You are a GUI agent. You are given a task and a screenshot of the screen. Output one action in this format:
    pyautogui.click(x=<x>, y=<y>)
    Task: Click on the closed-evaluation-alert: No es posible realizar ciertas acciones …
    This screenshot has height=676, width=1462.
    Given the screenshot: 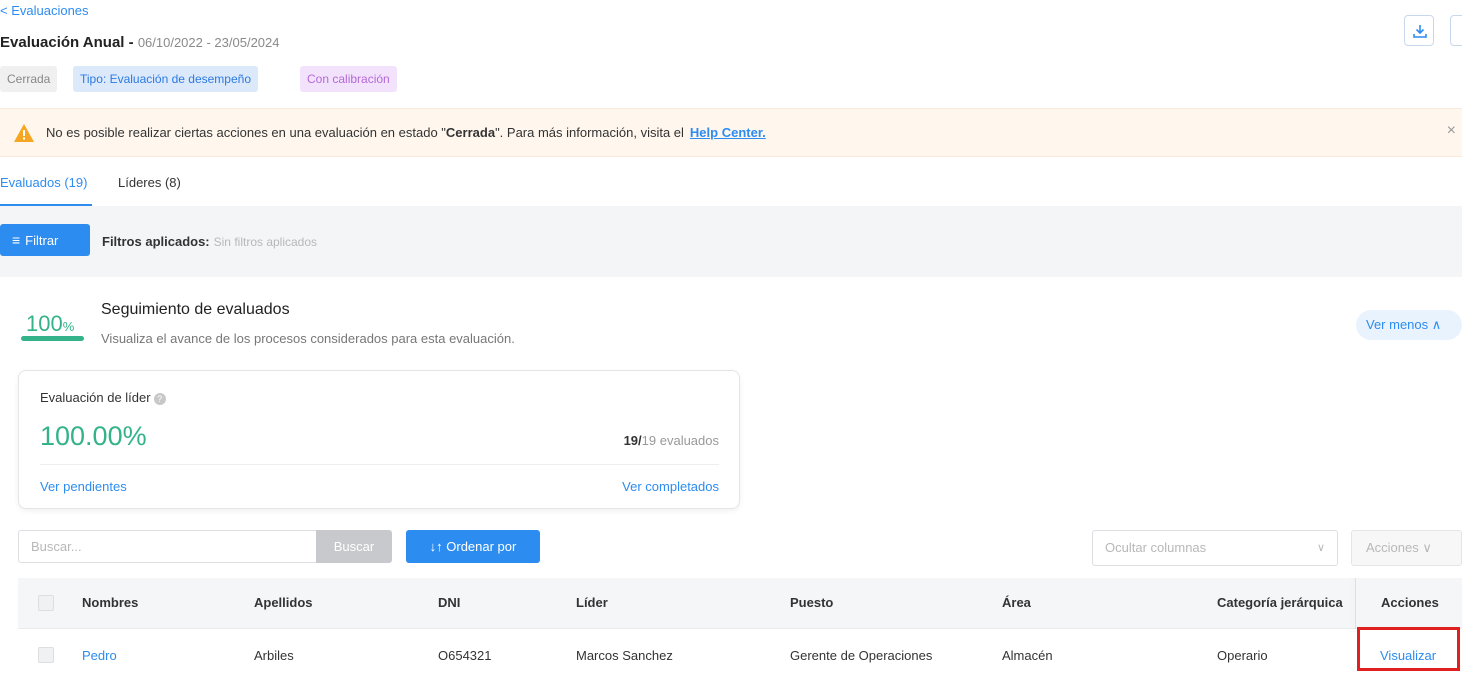 What is the action you would take?
    pyautogui.click(x=731, y=132)
    